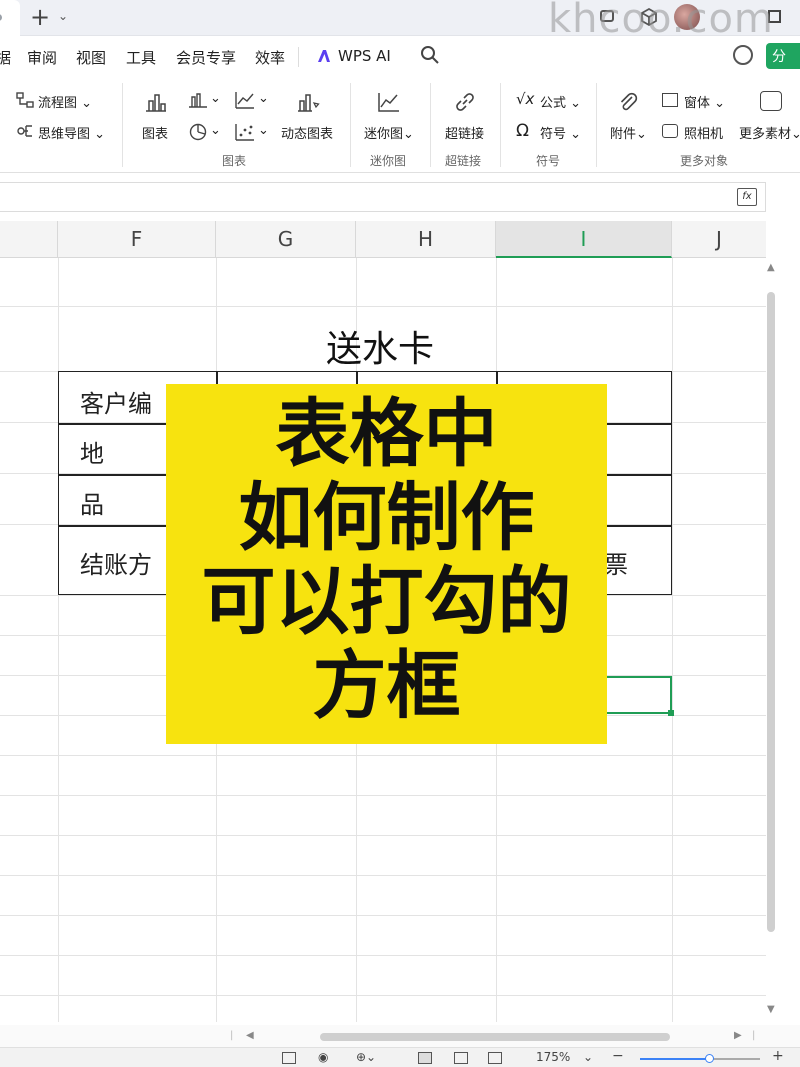 The image size is (800, 1067). I want to click on page-break-view-icon, so click(495, 1058).